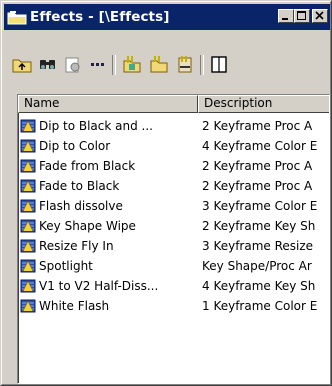 The width and height of the screenshot is (332, 386). I want to click on up-folder-button, so click(22, 64).